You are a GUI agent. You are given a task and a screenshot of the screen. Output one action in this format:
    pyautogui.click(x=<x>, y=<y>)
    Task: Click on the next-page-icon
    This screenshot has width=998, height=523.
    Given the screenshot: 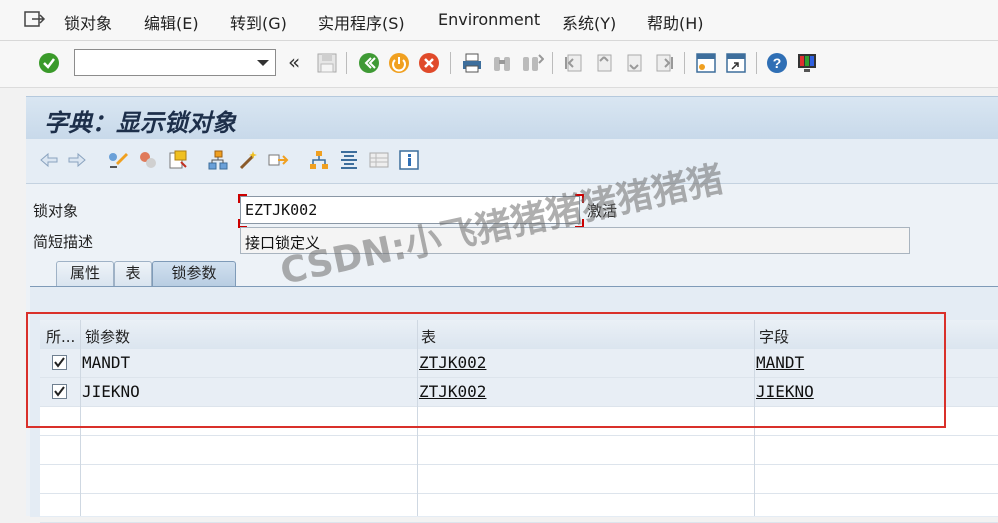 What is the action you would take?
    pyautogui.click(x=634, y=63)
    